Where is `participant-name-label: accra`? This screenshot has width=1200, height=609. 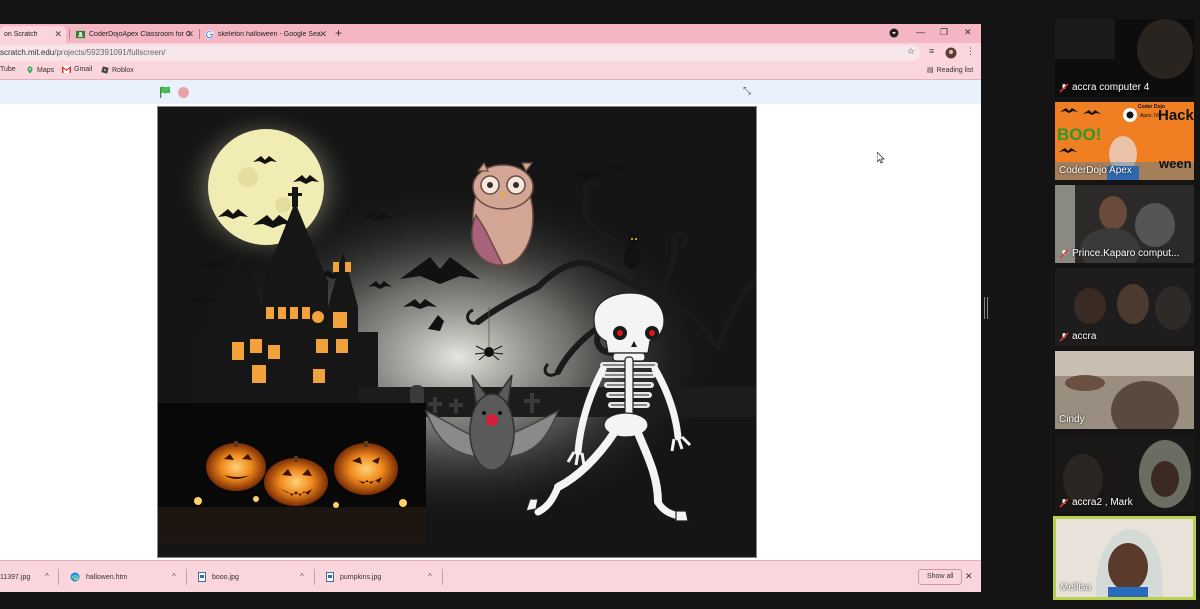 participant-name-label: accra is located at coordinates (1077, 336).